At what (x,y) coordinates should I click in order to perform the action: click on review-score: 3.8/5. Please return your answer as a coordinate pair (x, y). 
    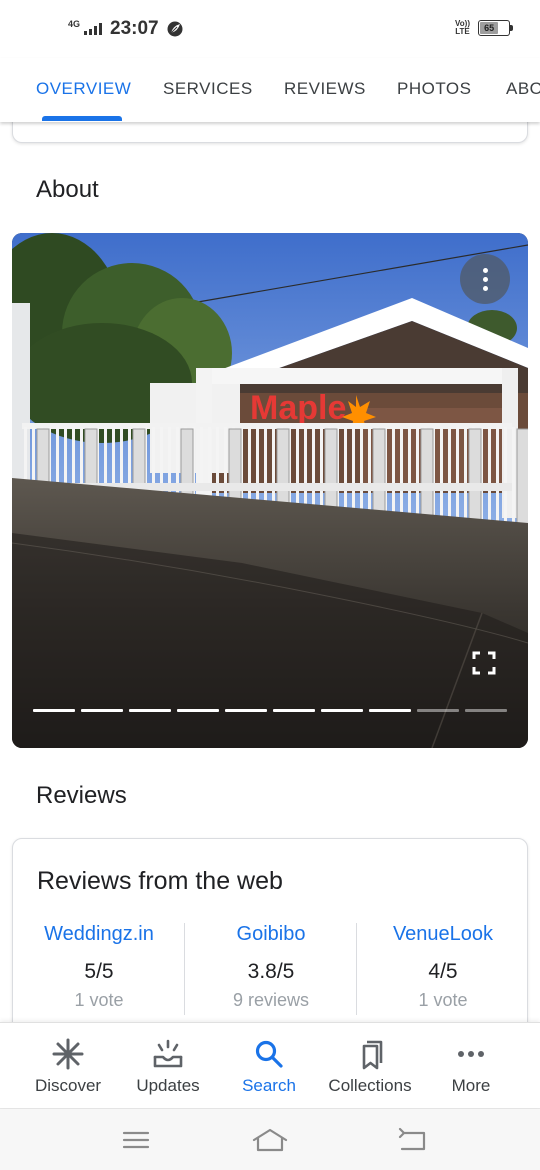
    Looking at the image, I should click on (271, 971).